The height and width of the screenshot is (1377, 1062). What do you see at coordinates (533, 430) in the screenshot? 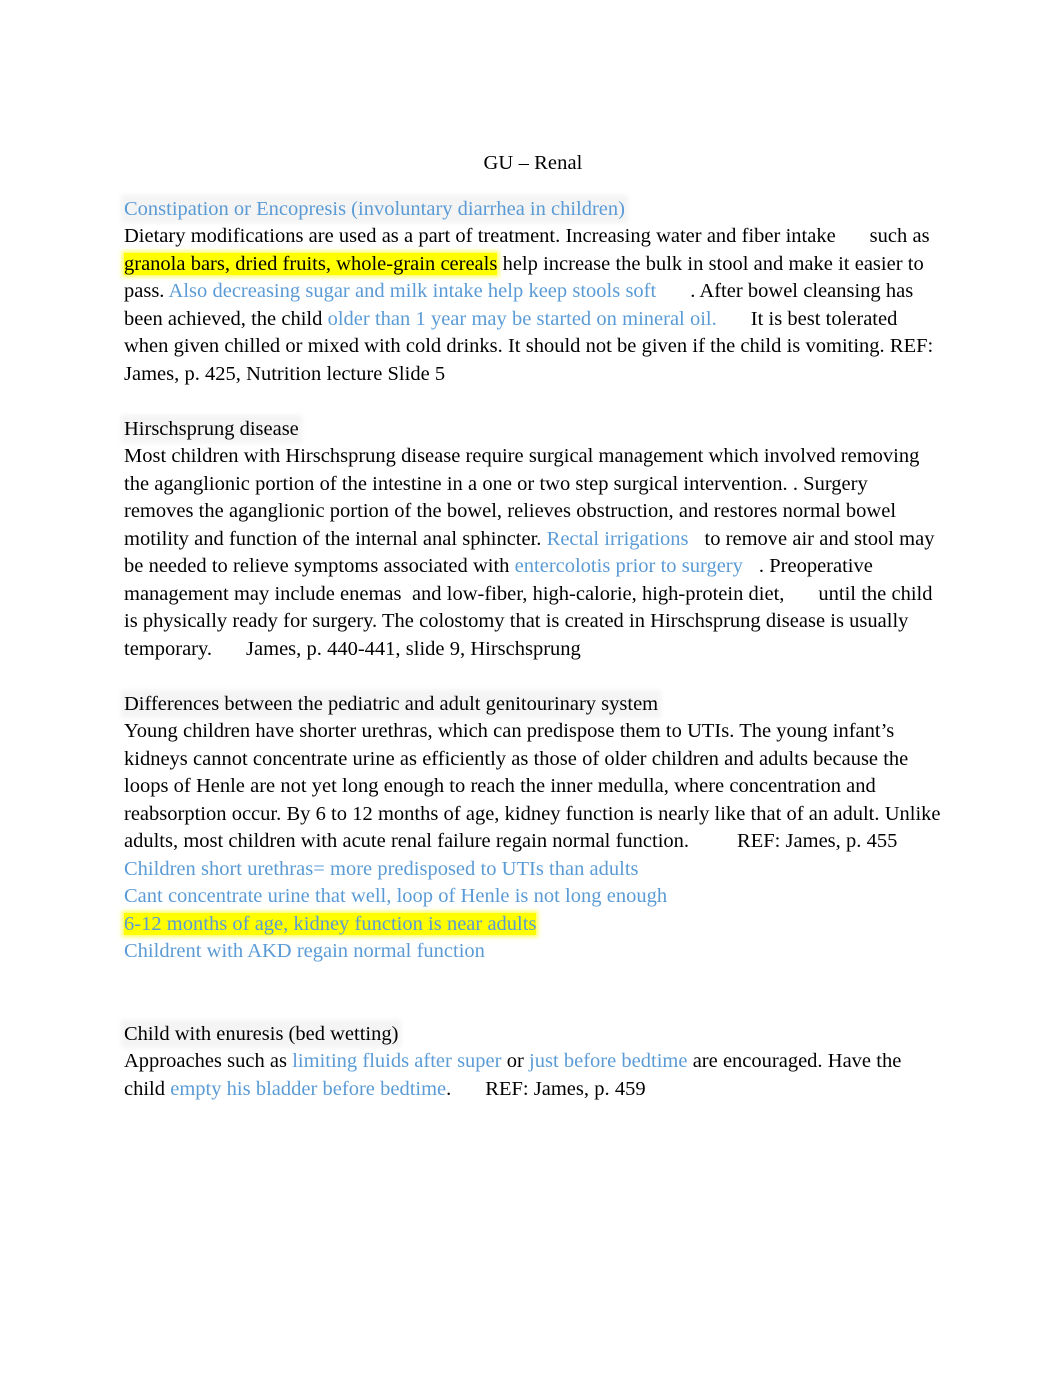
I see `section-heading-hirschsprung: Hirschsprung disease` at bounding box center [533, 430].